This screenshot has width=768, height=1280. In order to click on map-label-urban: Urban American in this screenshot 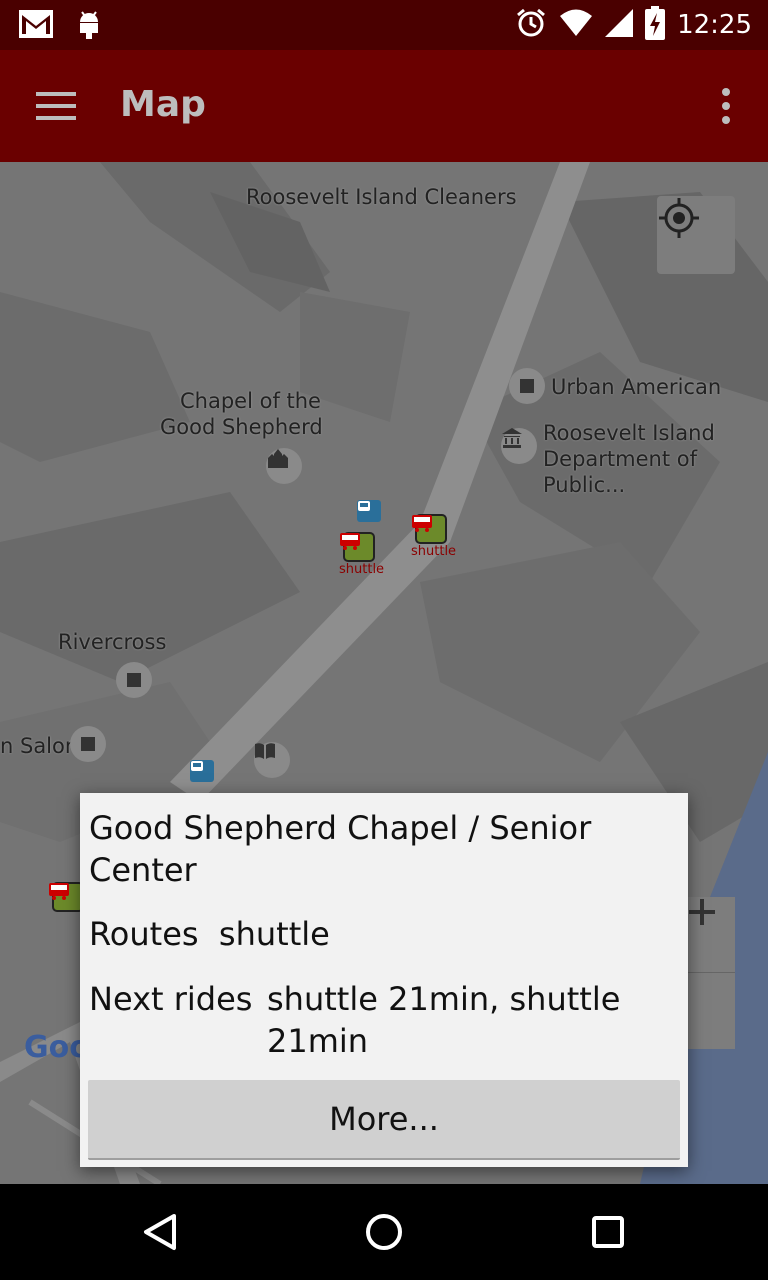, I will do `click(636, 387)`.